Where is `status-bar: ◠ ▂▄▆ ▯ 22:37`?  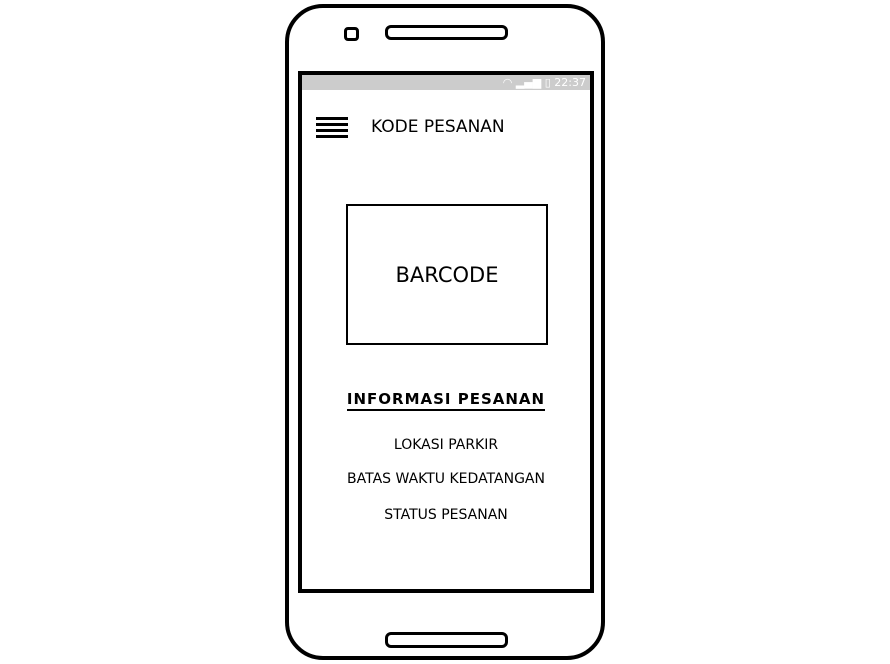 status-bar: ◠ ▂▄▆ ▯ 22:37 is located at coordinates (446, 82).